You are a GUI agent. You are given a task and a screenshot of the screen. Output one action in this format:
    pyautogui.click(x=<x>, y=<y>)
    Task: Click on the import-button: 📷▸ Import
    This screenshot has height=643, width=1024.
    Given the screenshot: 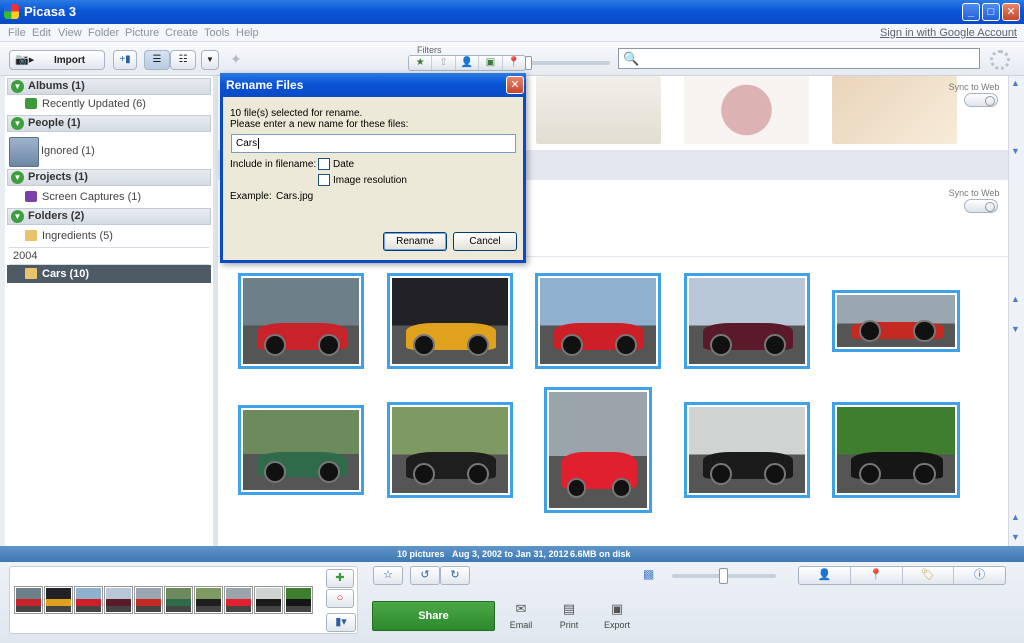 What is the action you would take?
    pyautogui.click(x=57, y=60)
    